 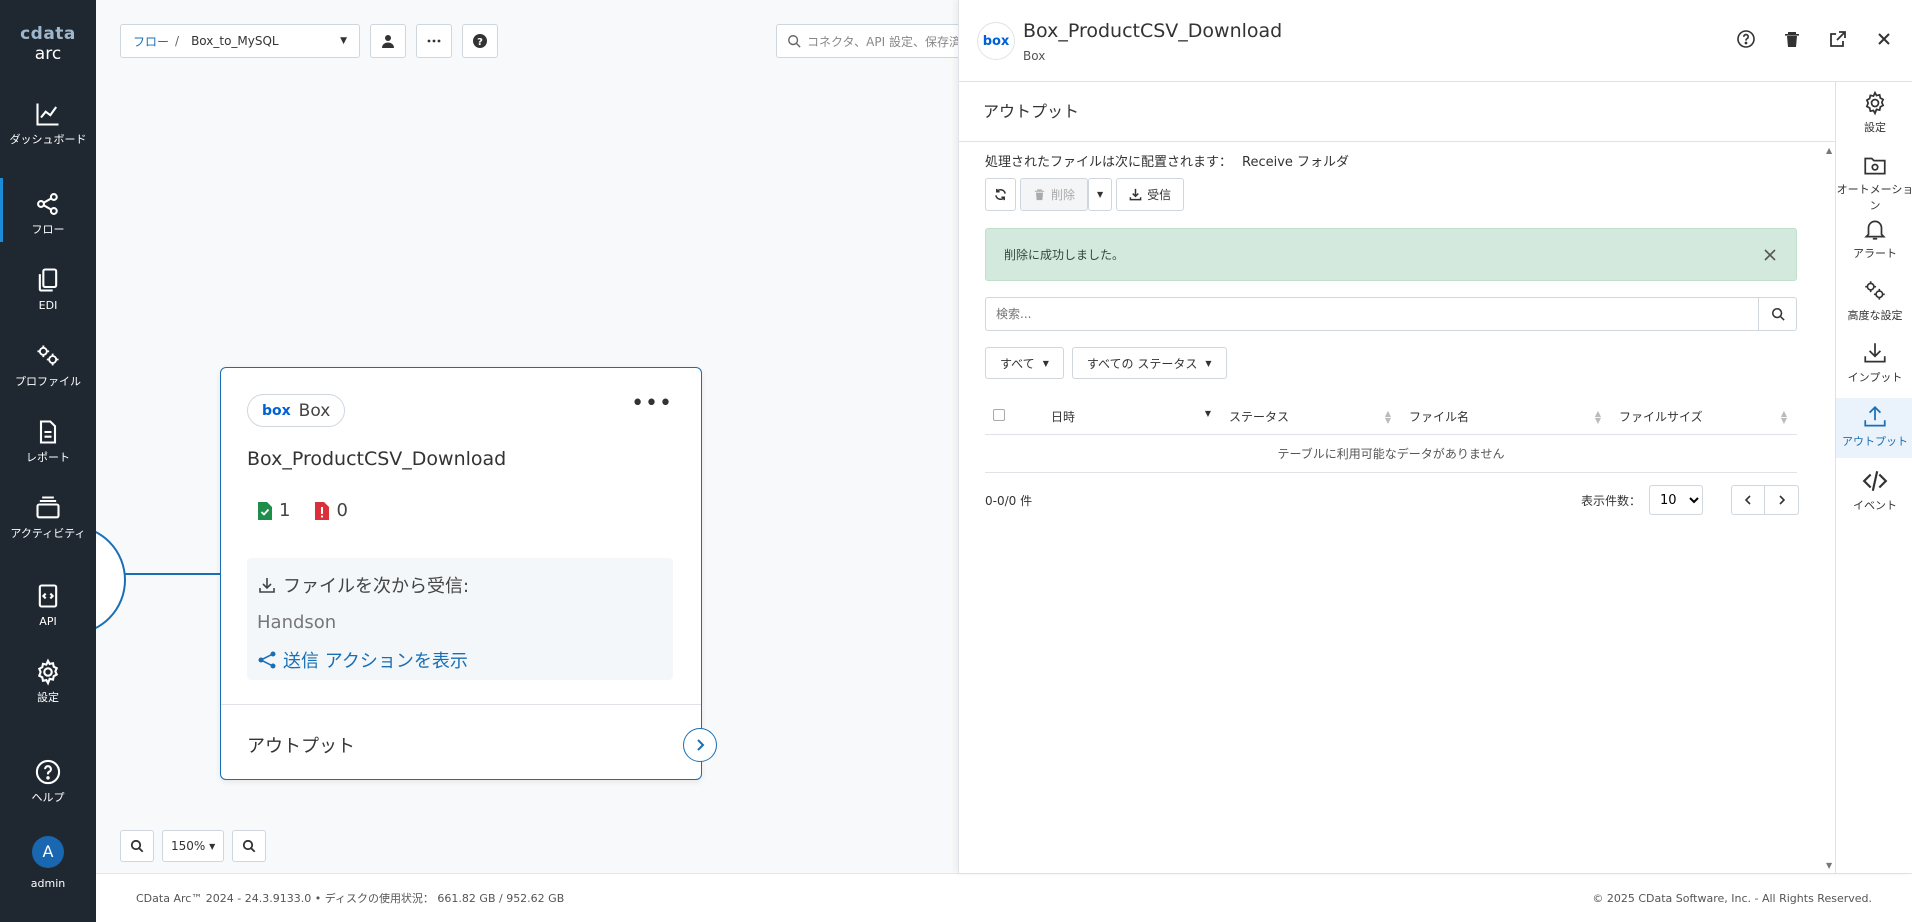 What do you see at coordinates (376, 586) in the screenshot?
I see `receive-label: ファイルを次から受信:` at bounding box center [376, 586].